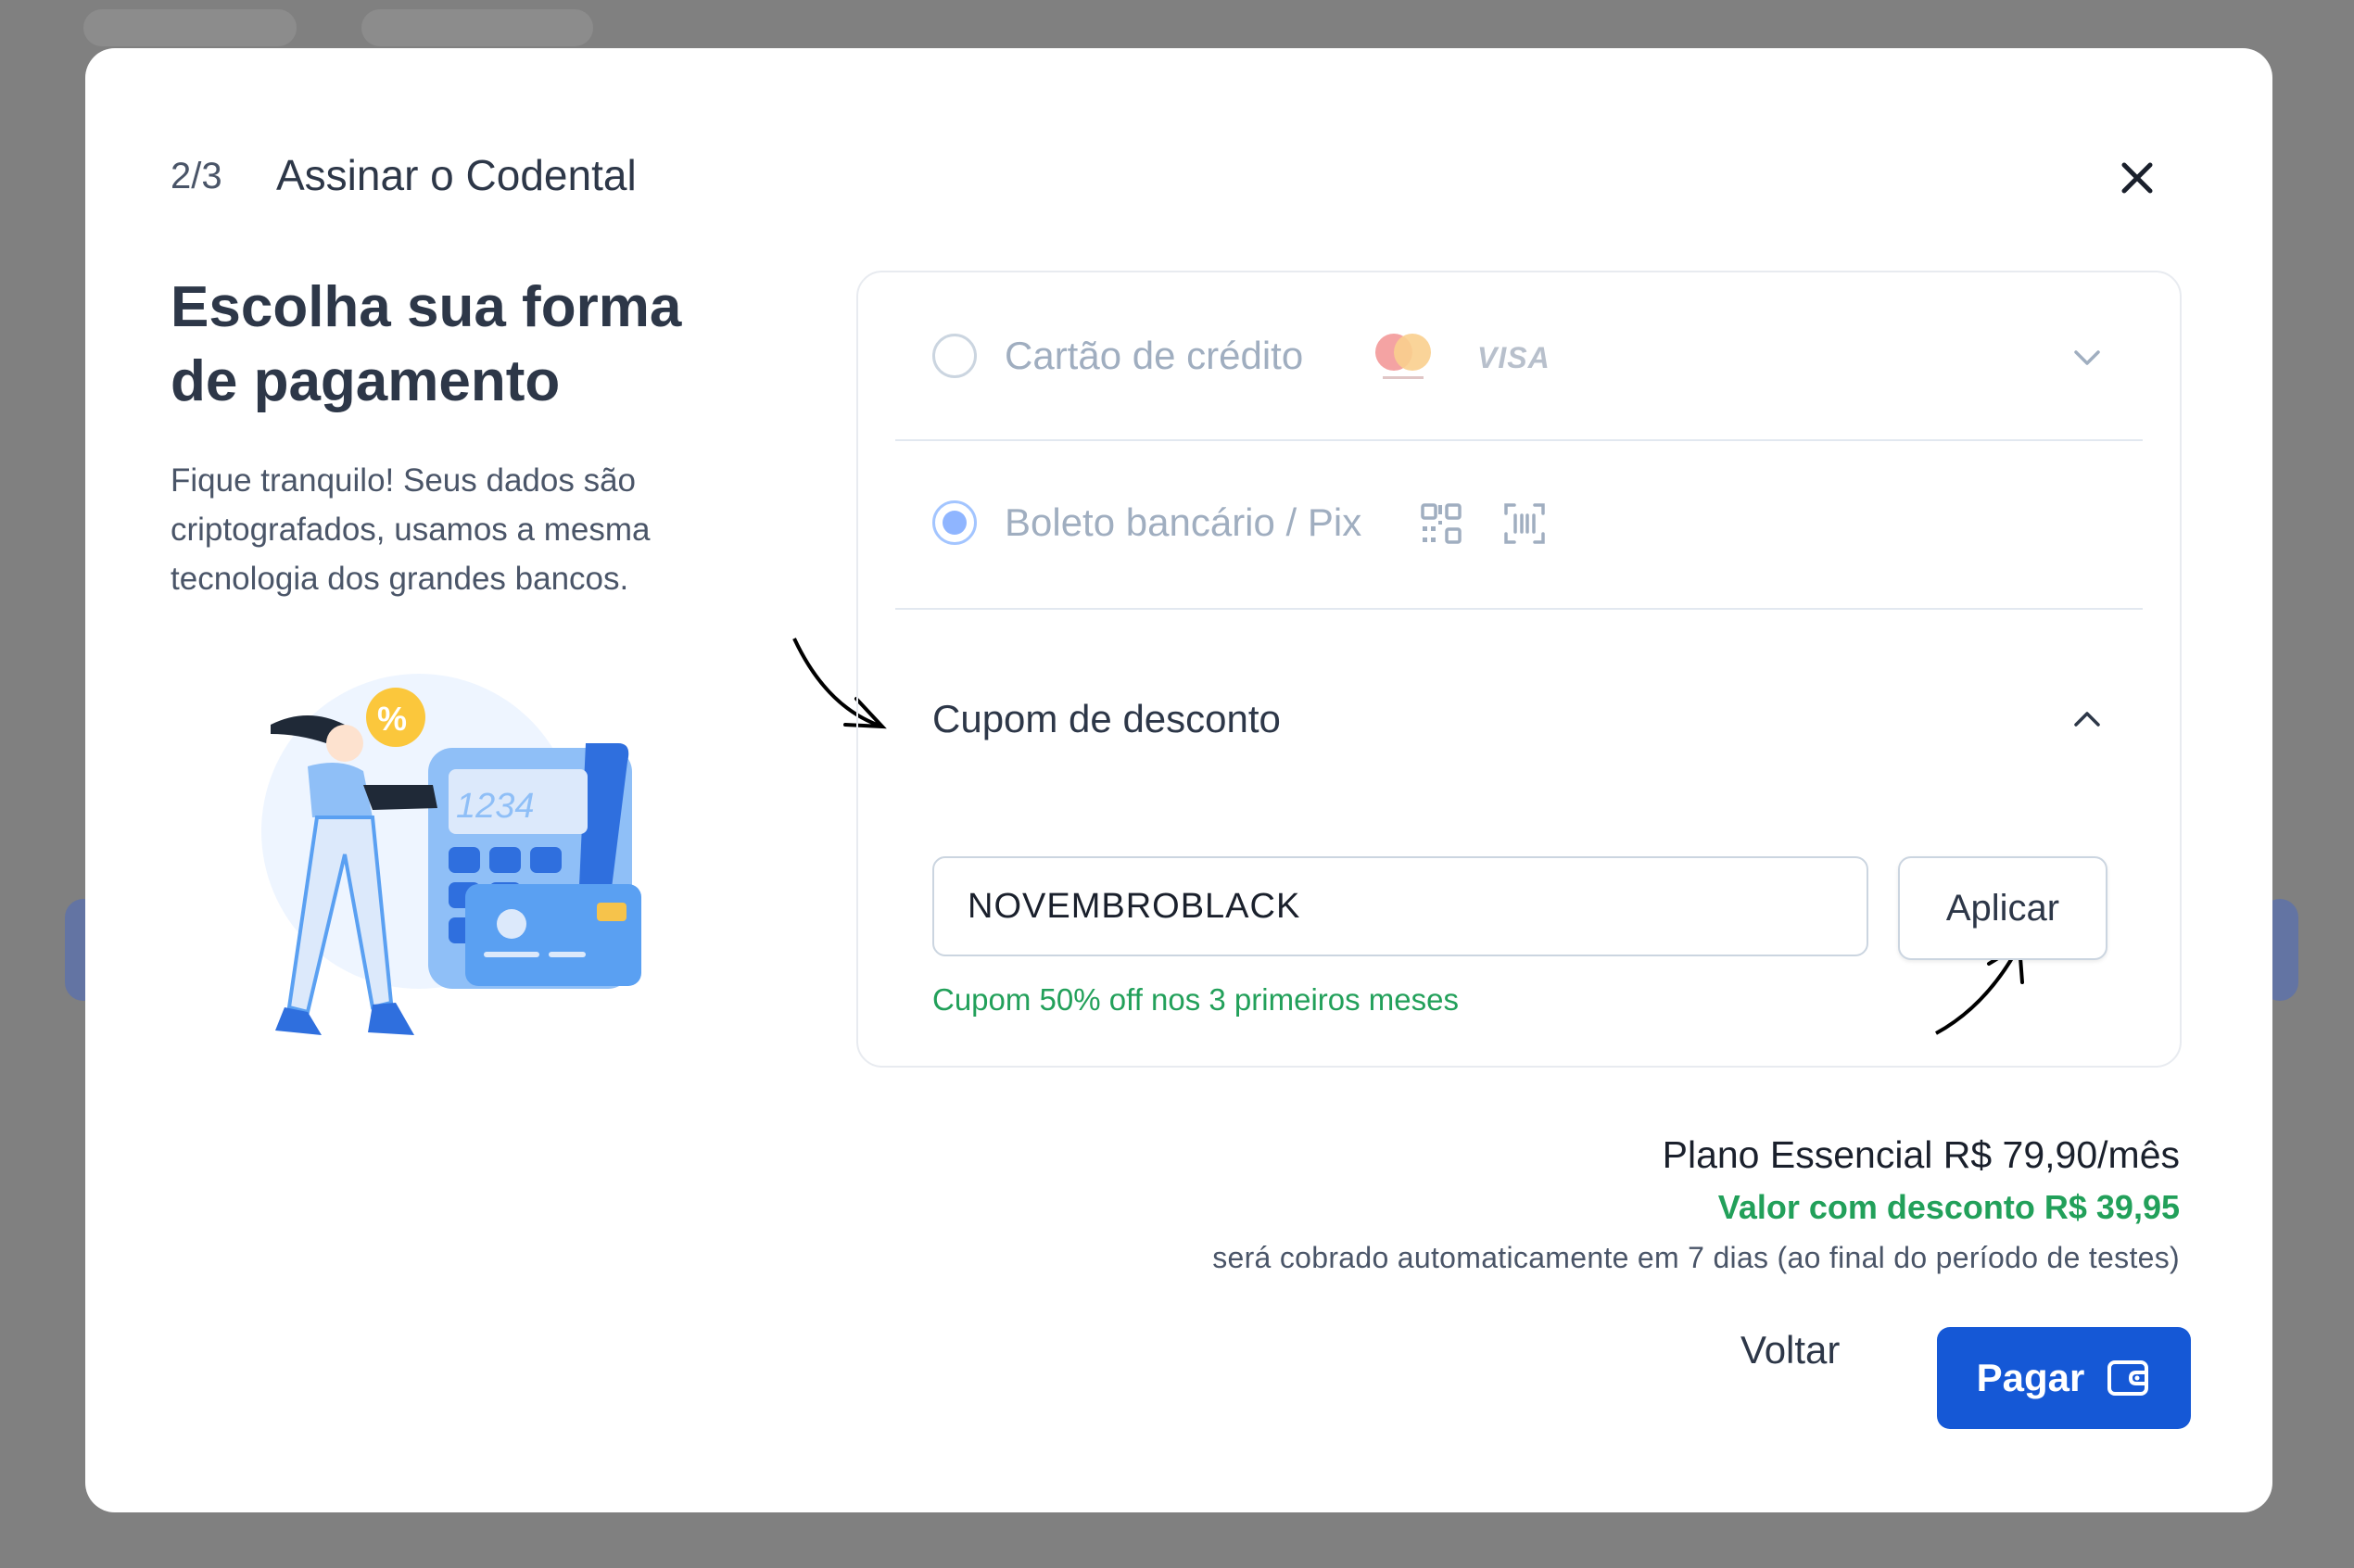 This screenshot has height=1568, width=2354. I want to click on close-icon, so click(2137, 178).